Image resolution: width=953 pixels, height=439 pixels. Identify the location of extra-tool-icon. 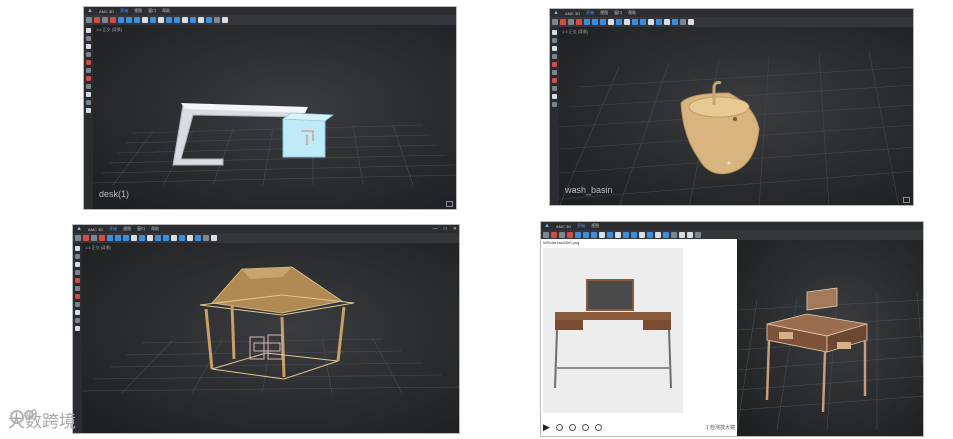
(698, 235).